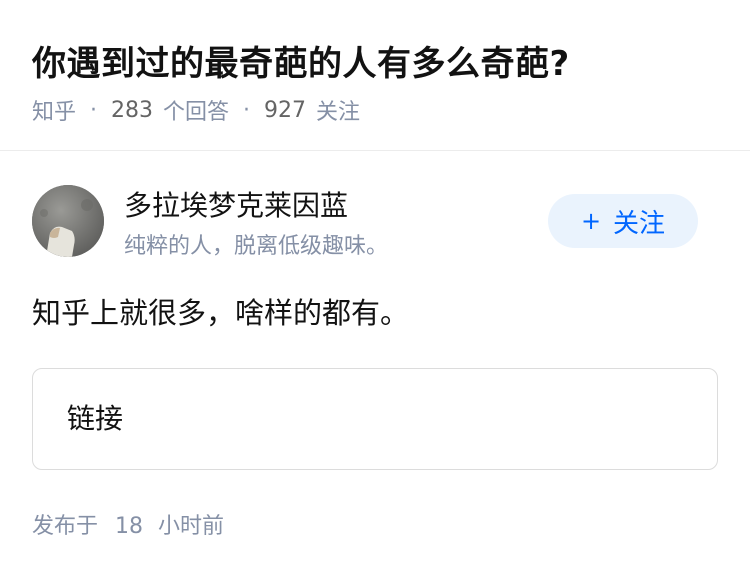 The image size is (750, 572). What do you see at coordinates (285, 110) in the screenshot?
I see `follow-count: 927` at bounding box center [285, 110].